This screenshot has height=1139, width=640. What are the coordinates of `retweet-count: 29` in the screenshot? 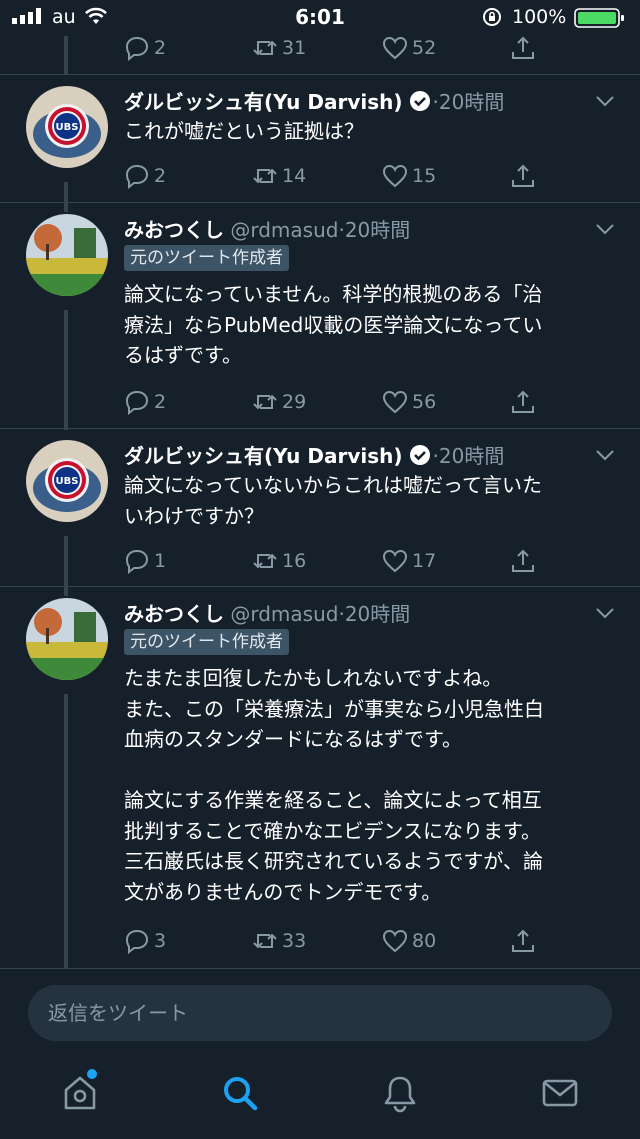 It's located at (294, 402).